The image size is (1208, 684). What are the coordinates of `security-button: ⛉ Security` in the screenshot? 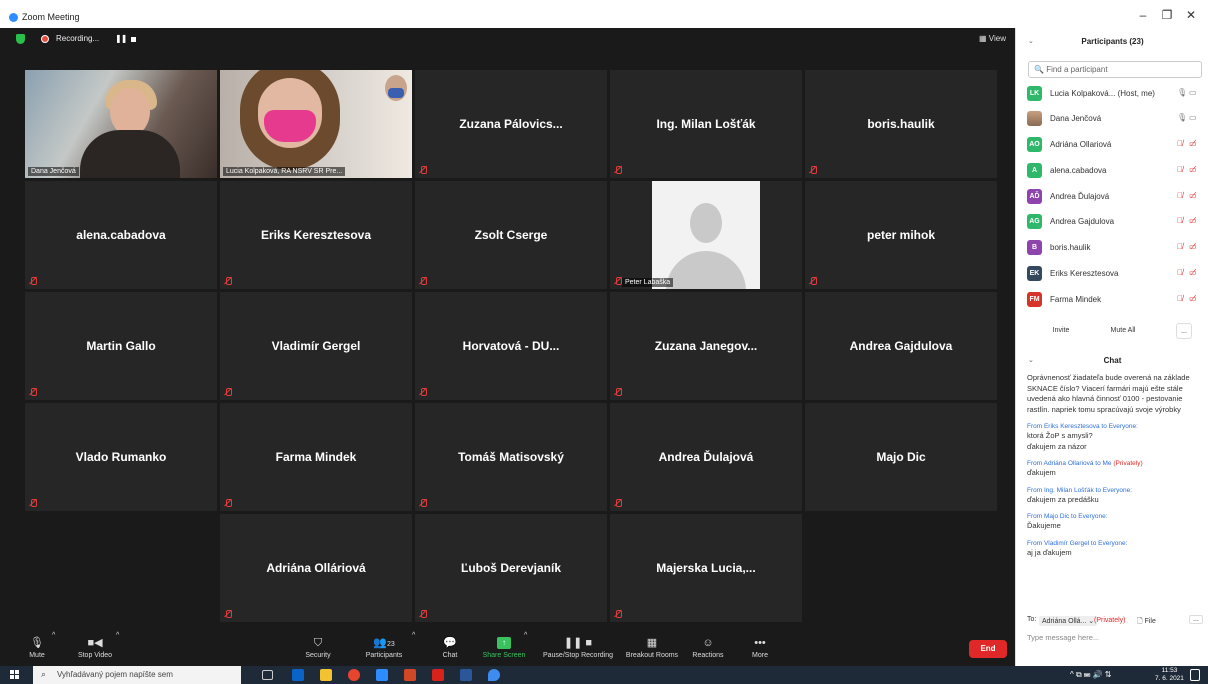 It's located at (318, 649).